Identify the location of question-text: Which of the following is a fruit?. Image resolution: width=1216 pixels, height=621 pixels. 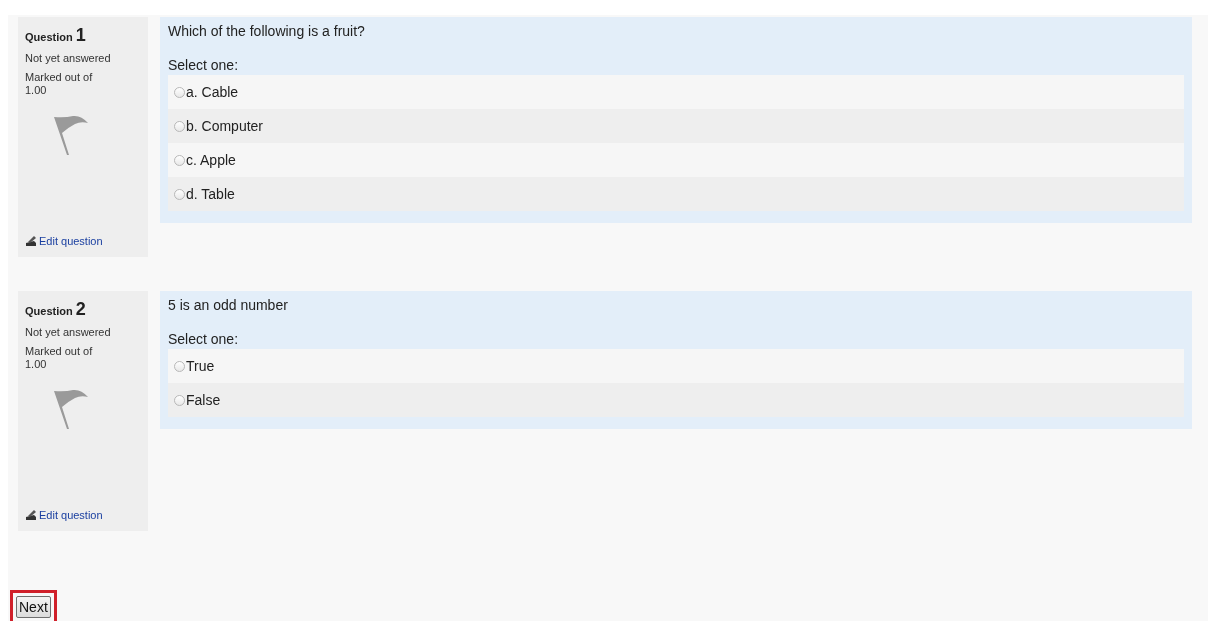
(267, 31).